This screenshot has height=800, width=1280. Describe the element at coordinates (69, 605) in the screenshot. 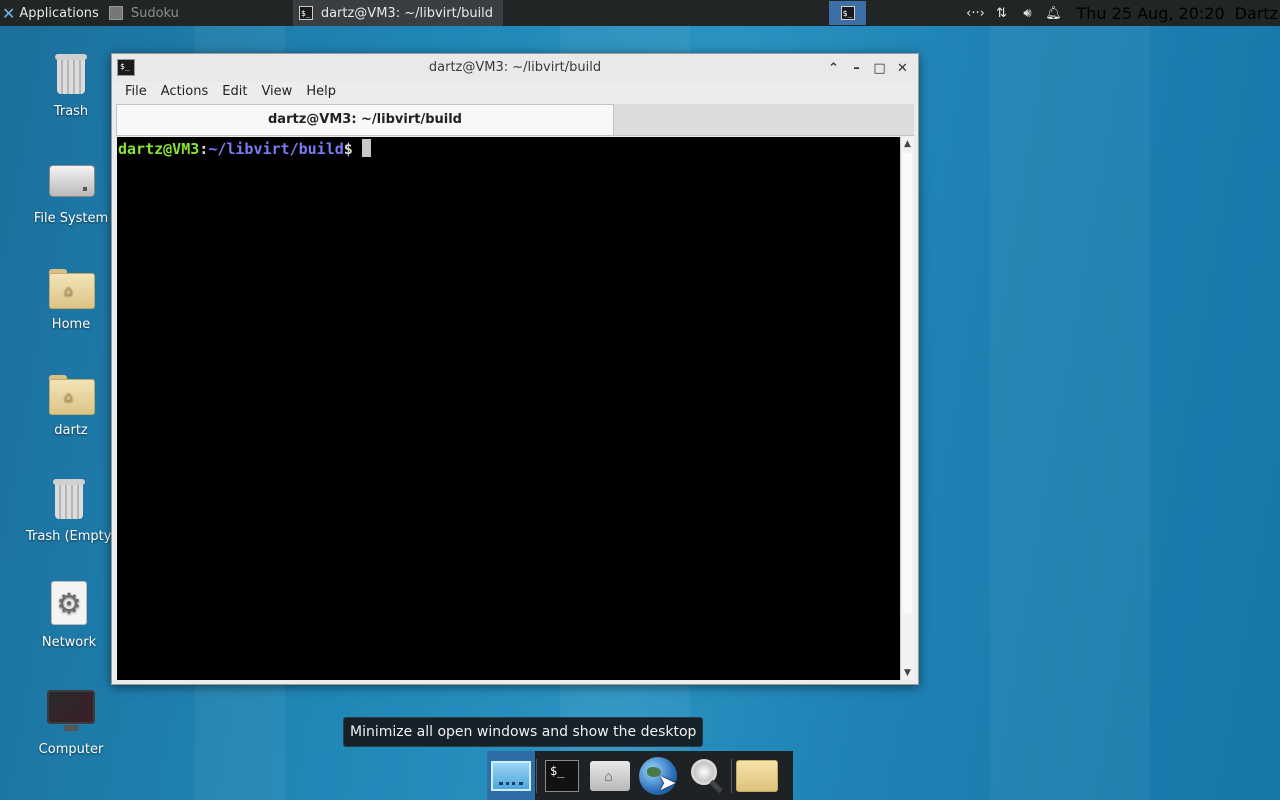

I see `gear-icon: ⚙` at that location.